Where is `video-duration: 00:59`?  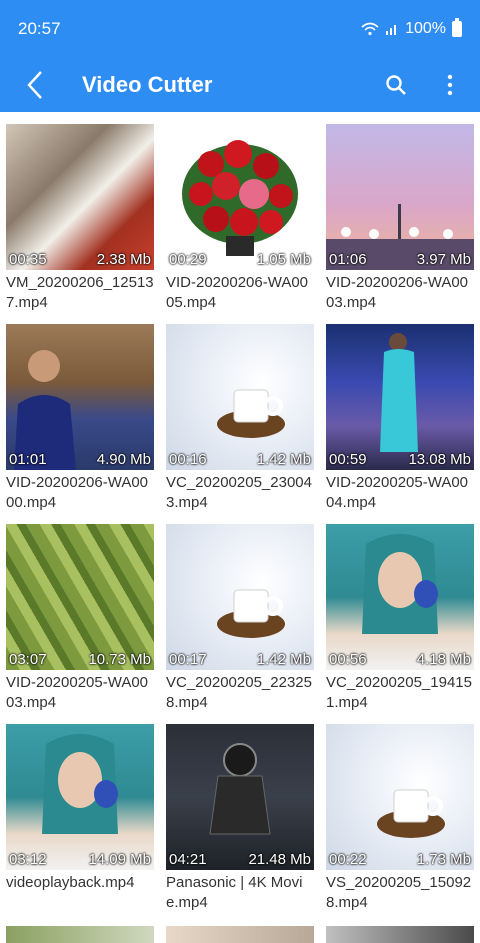
video-duration: 00:59 is located at coordinates (348, 459).